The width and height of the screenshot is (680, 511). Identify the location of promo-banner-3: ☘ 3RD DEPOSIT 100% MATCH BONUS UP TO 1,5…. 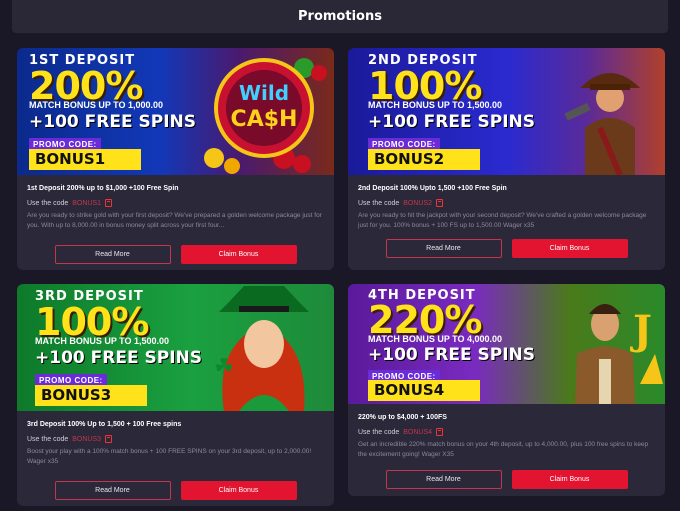
(175, 347).